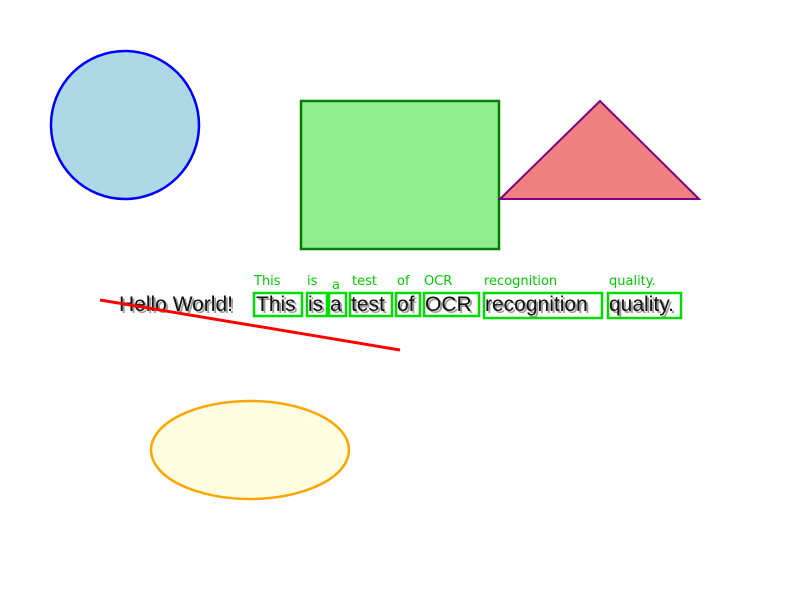  Describe the element at coordinates (125, 125) in the screenshot. I see `blue-circle` at that location.